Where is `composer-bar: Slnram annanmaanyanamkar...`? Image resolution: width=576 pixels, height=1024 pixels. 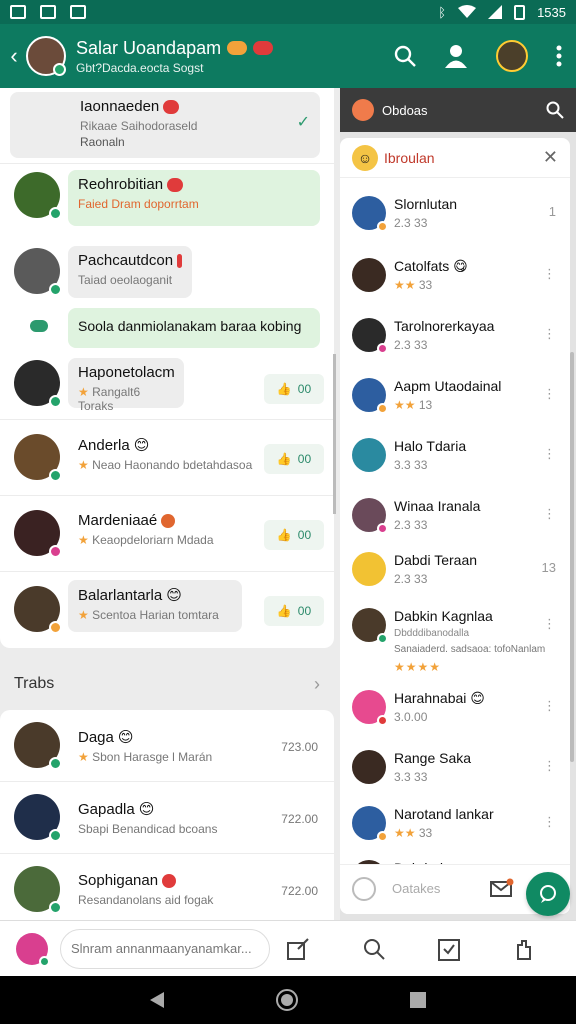 composer-bar: Slnram annanmaanyanamkar... is located at coordinates (288, 948).